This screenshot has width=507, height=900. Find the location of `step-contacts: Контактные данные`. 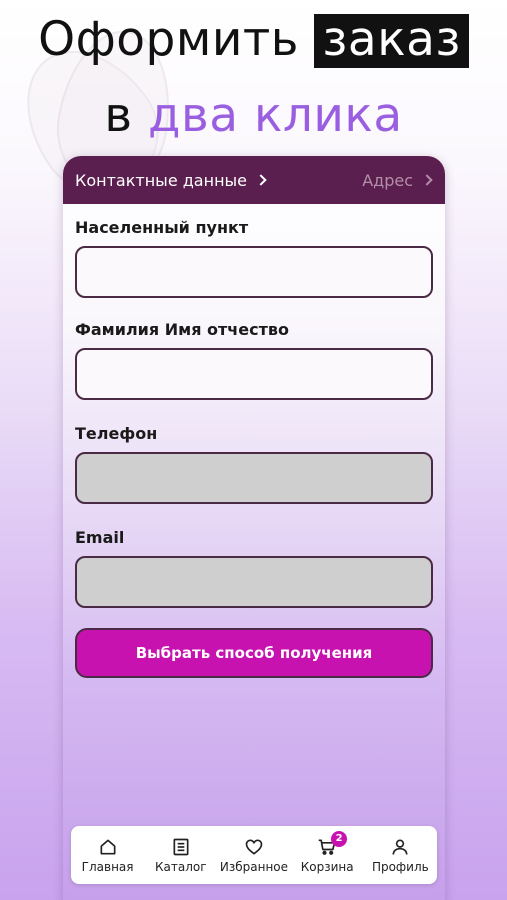

step-contacts: Контактные данные is located at coordinates (171, 180).